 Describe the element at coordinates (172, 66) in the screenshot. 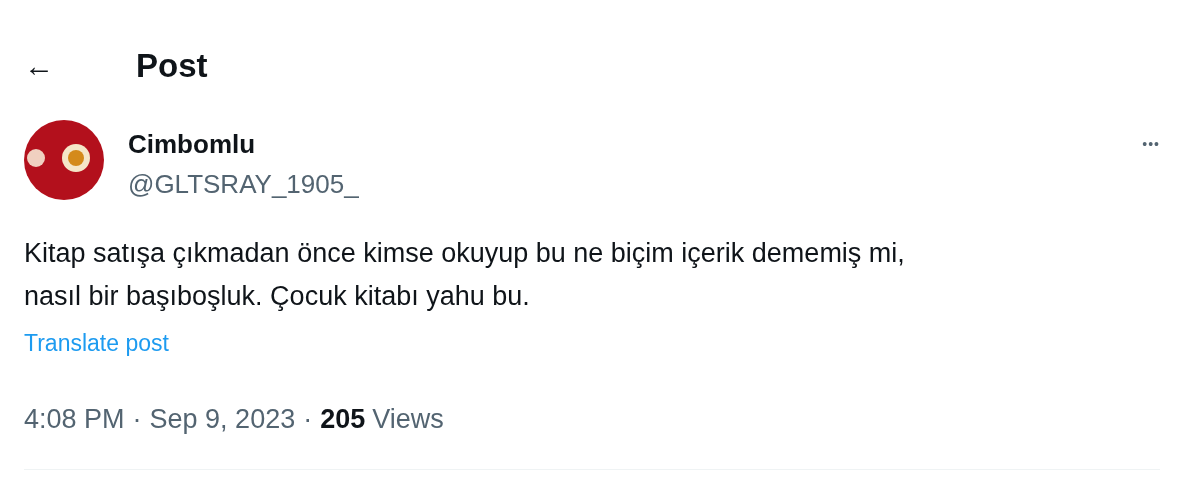

I see `page-title: Post` at that location.